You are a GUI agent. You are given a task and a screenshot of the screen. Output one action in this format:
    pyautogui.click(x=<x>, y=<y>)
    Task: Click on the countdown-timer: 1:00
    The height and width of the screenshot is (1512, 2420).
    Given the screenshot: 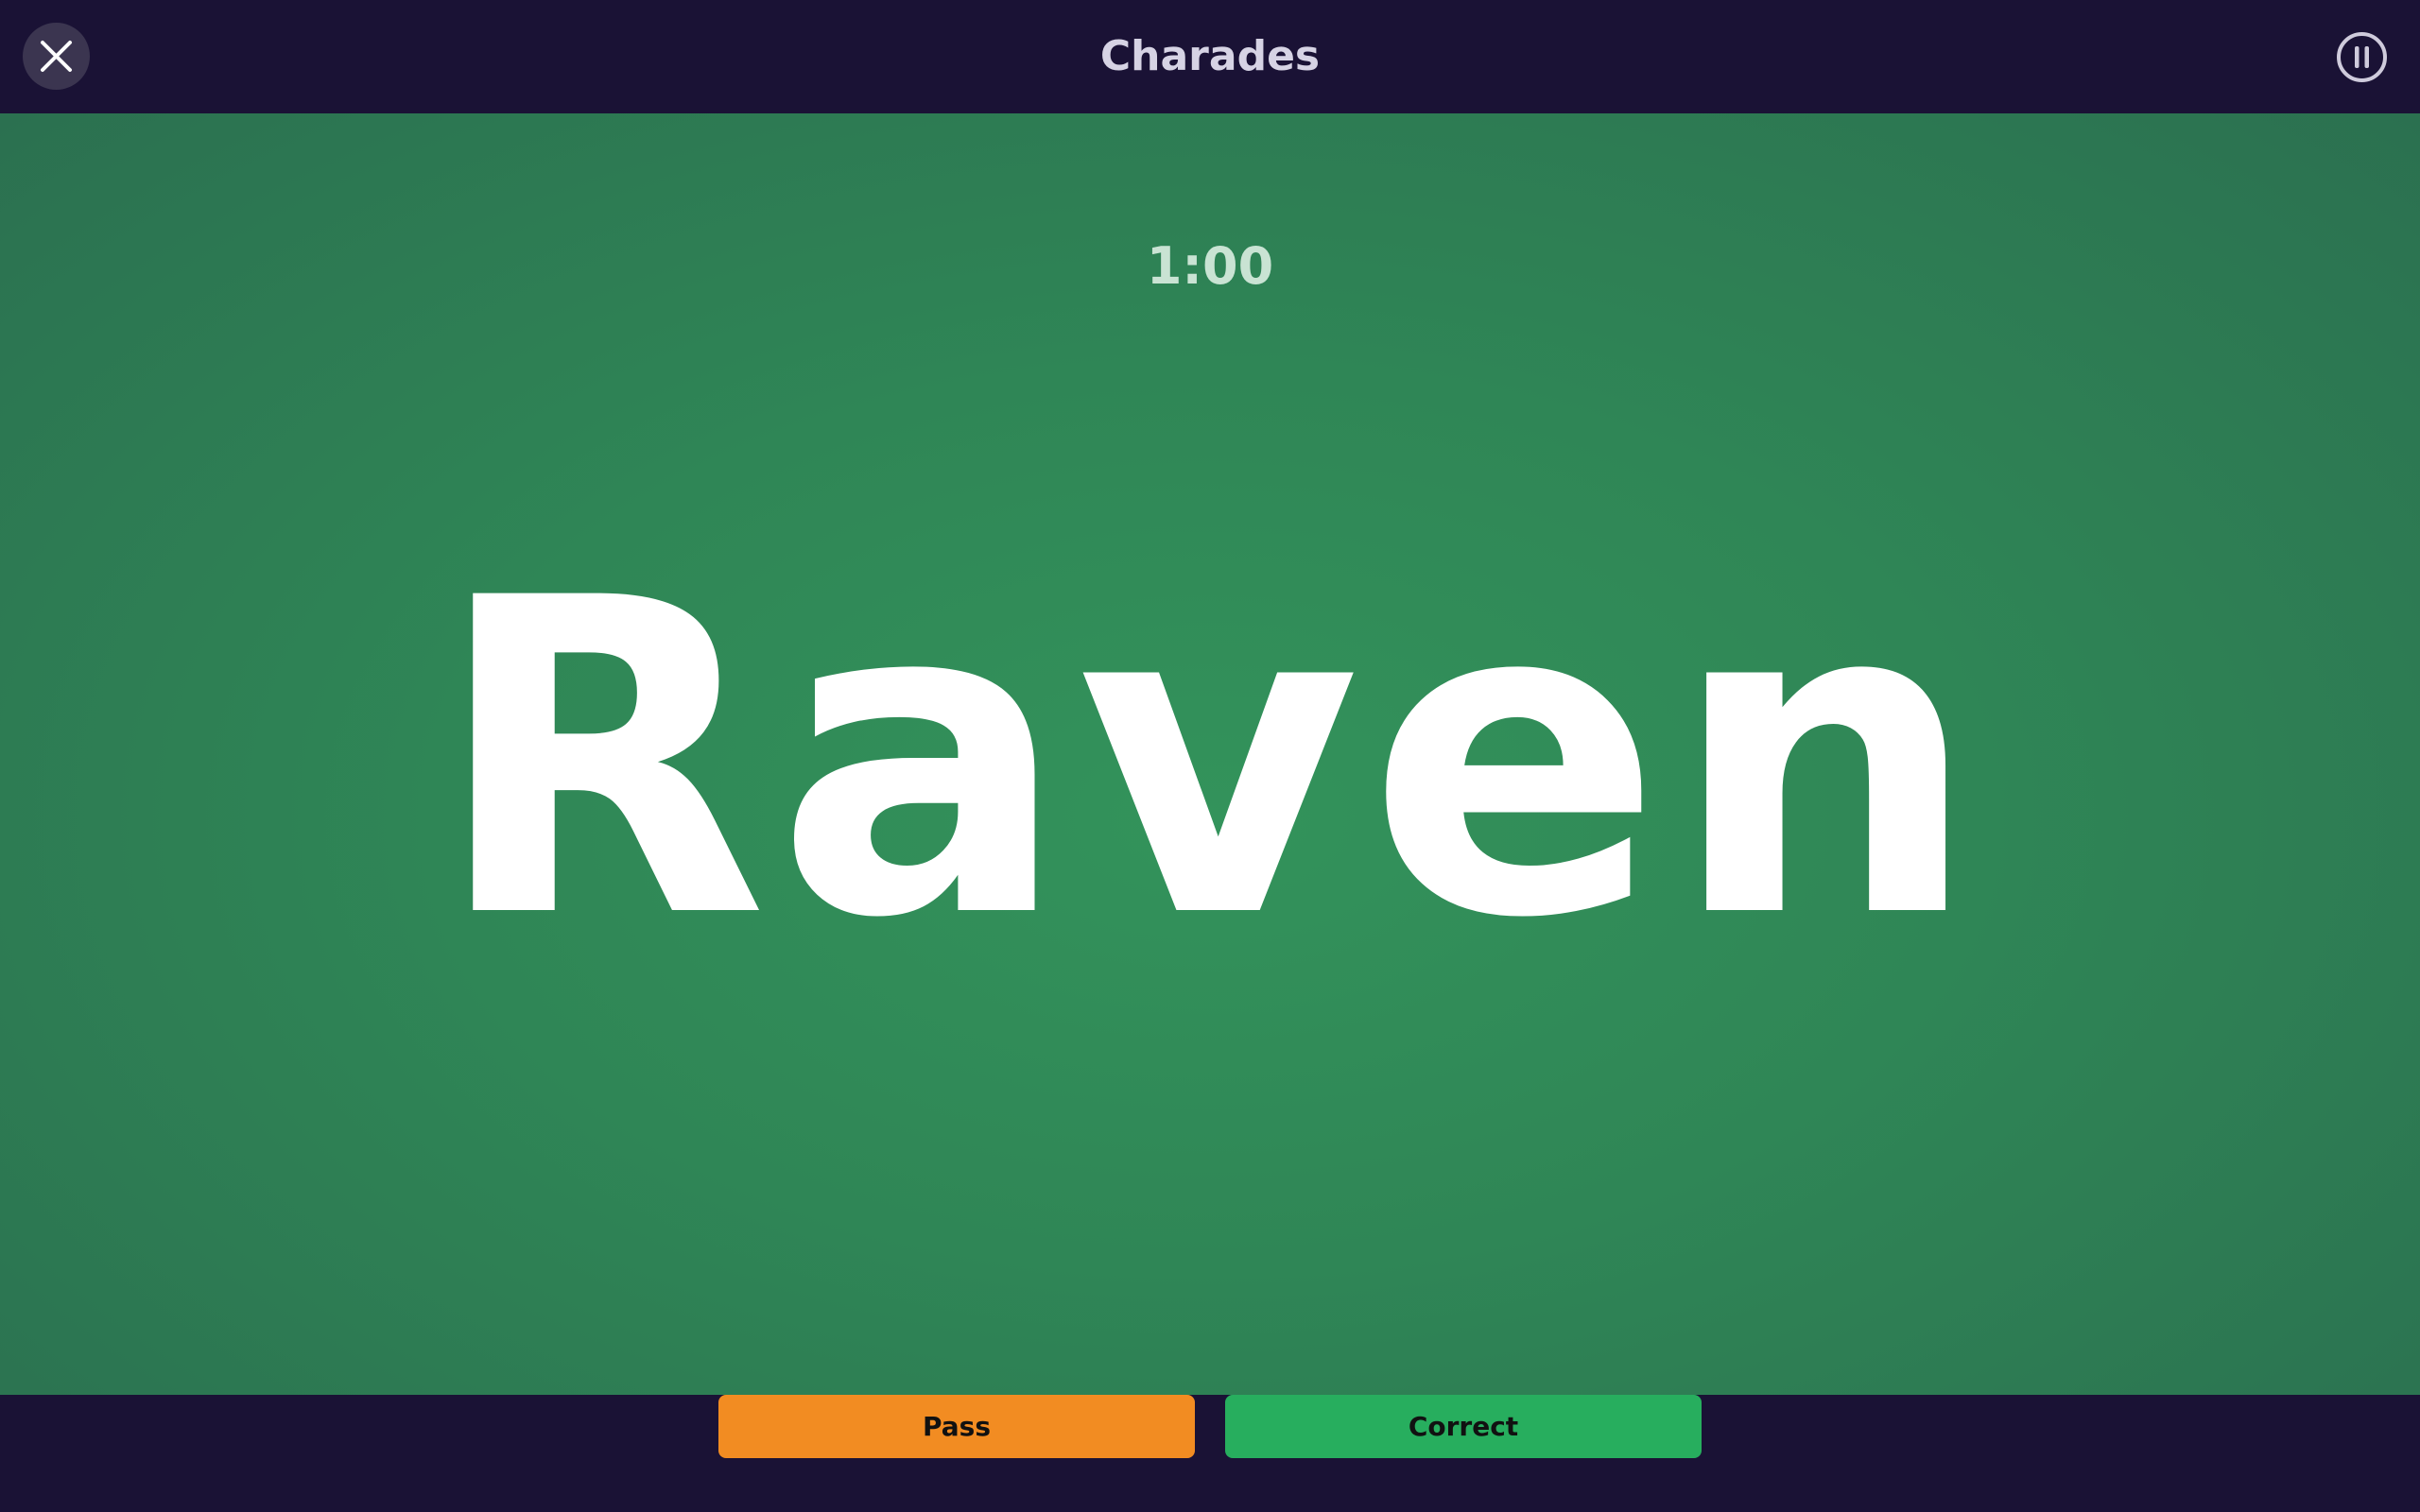 What is the action you would take?
    pyautogui.click(x=1210, y=266)
    